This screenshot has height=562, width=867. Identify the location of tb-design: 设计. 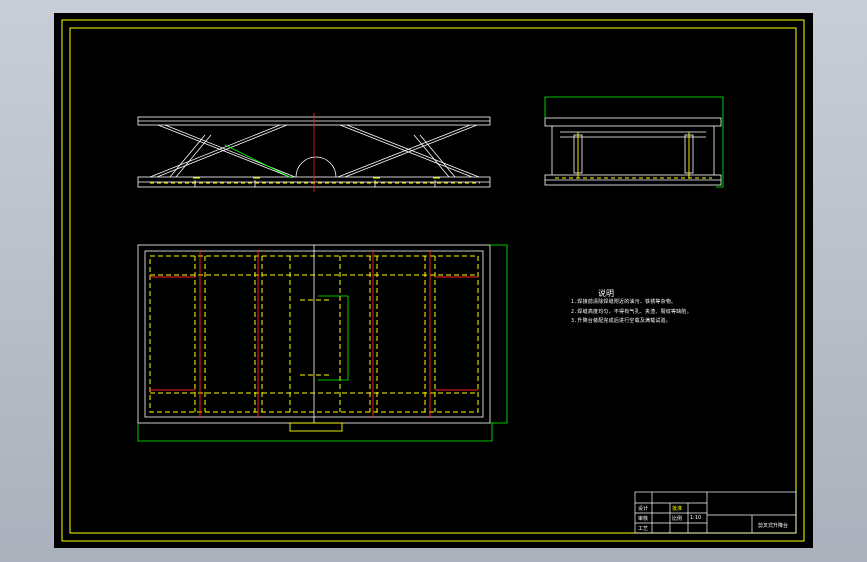
(643, 509).